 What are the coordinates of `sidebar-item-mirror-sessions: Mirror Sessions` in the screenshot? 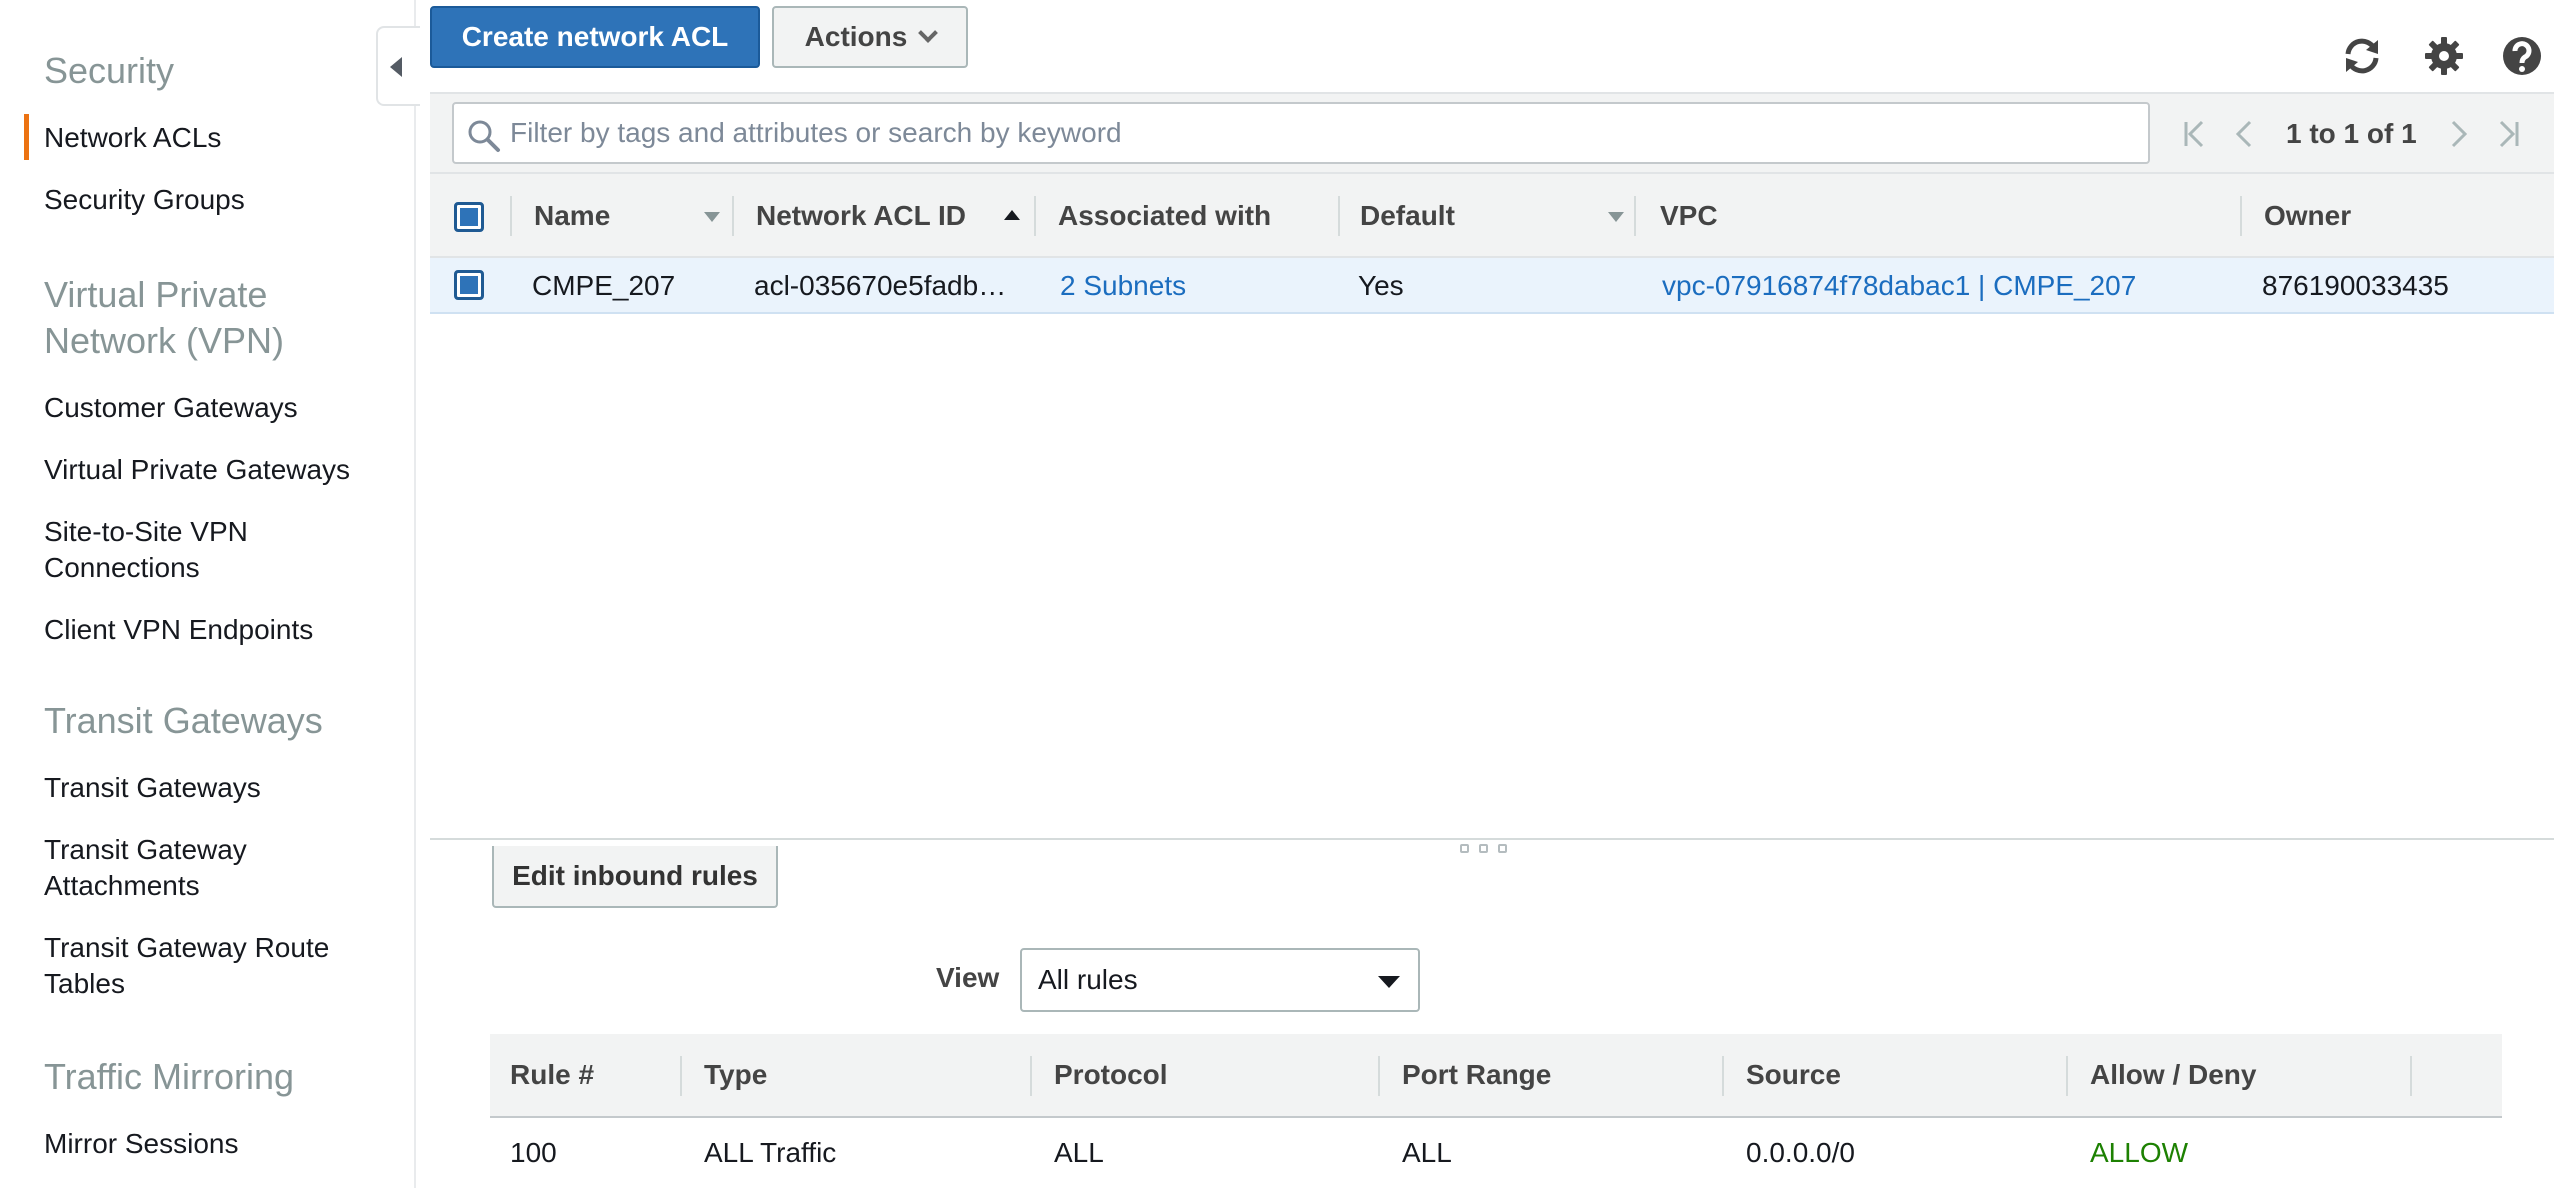 It's located at (141, 1144).